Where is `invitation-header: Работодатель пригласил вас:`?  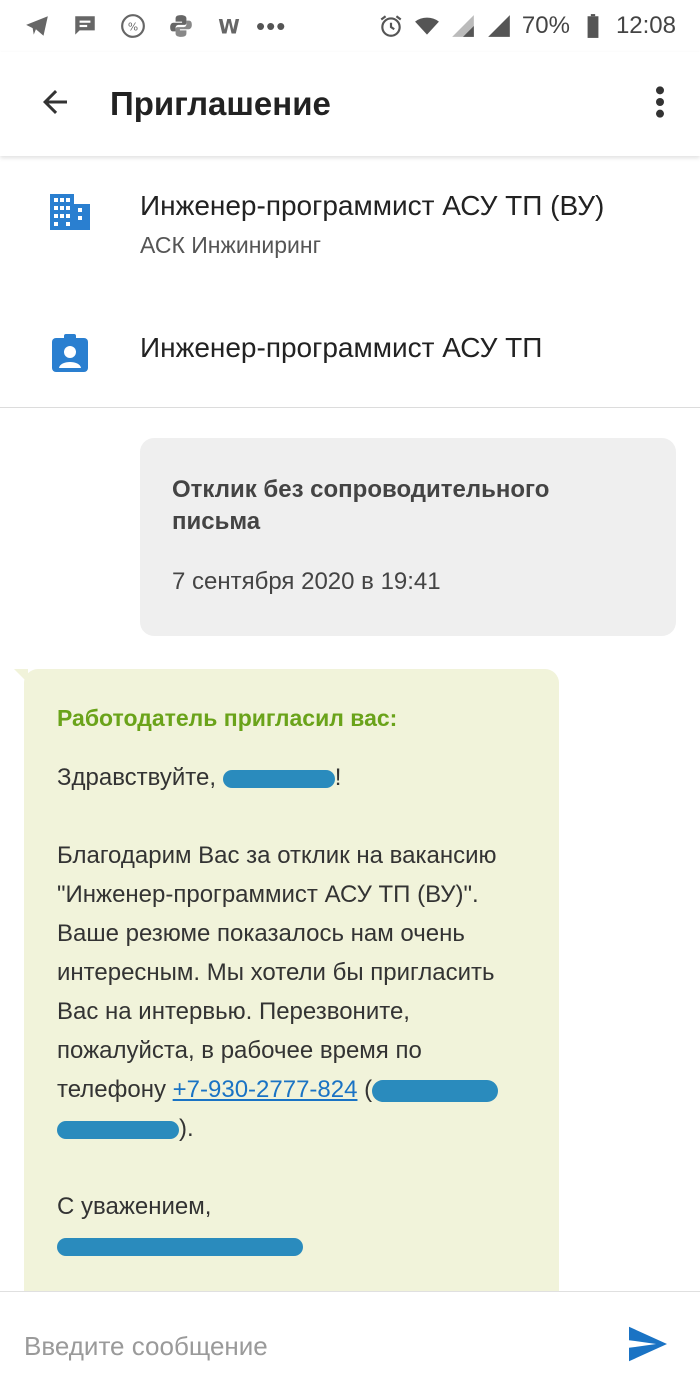
invitation-header: Работодатель пригласил вас: is located at coordinates (227, 718).